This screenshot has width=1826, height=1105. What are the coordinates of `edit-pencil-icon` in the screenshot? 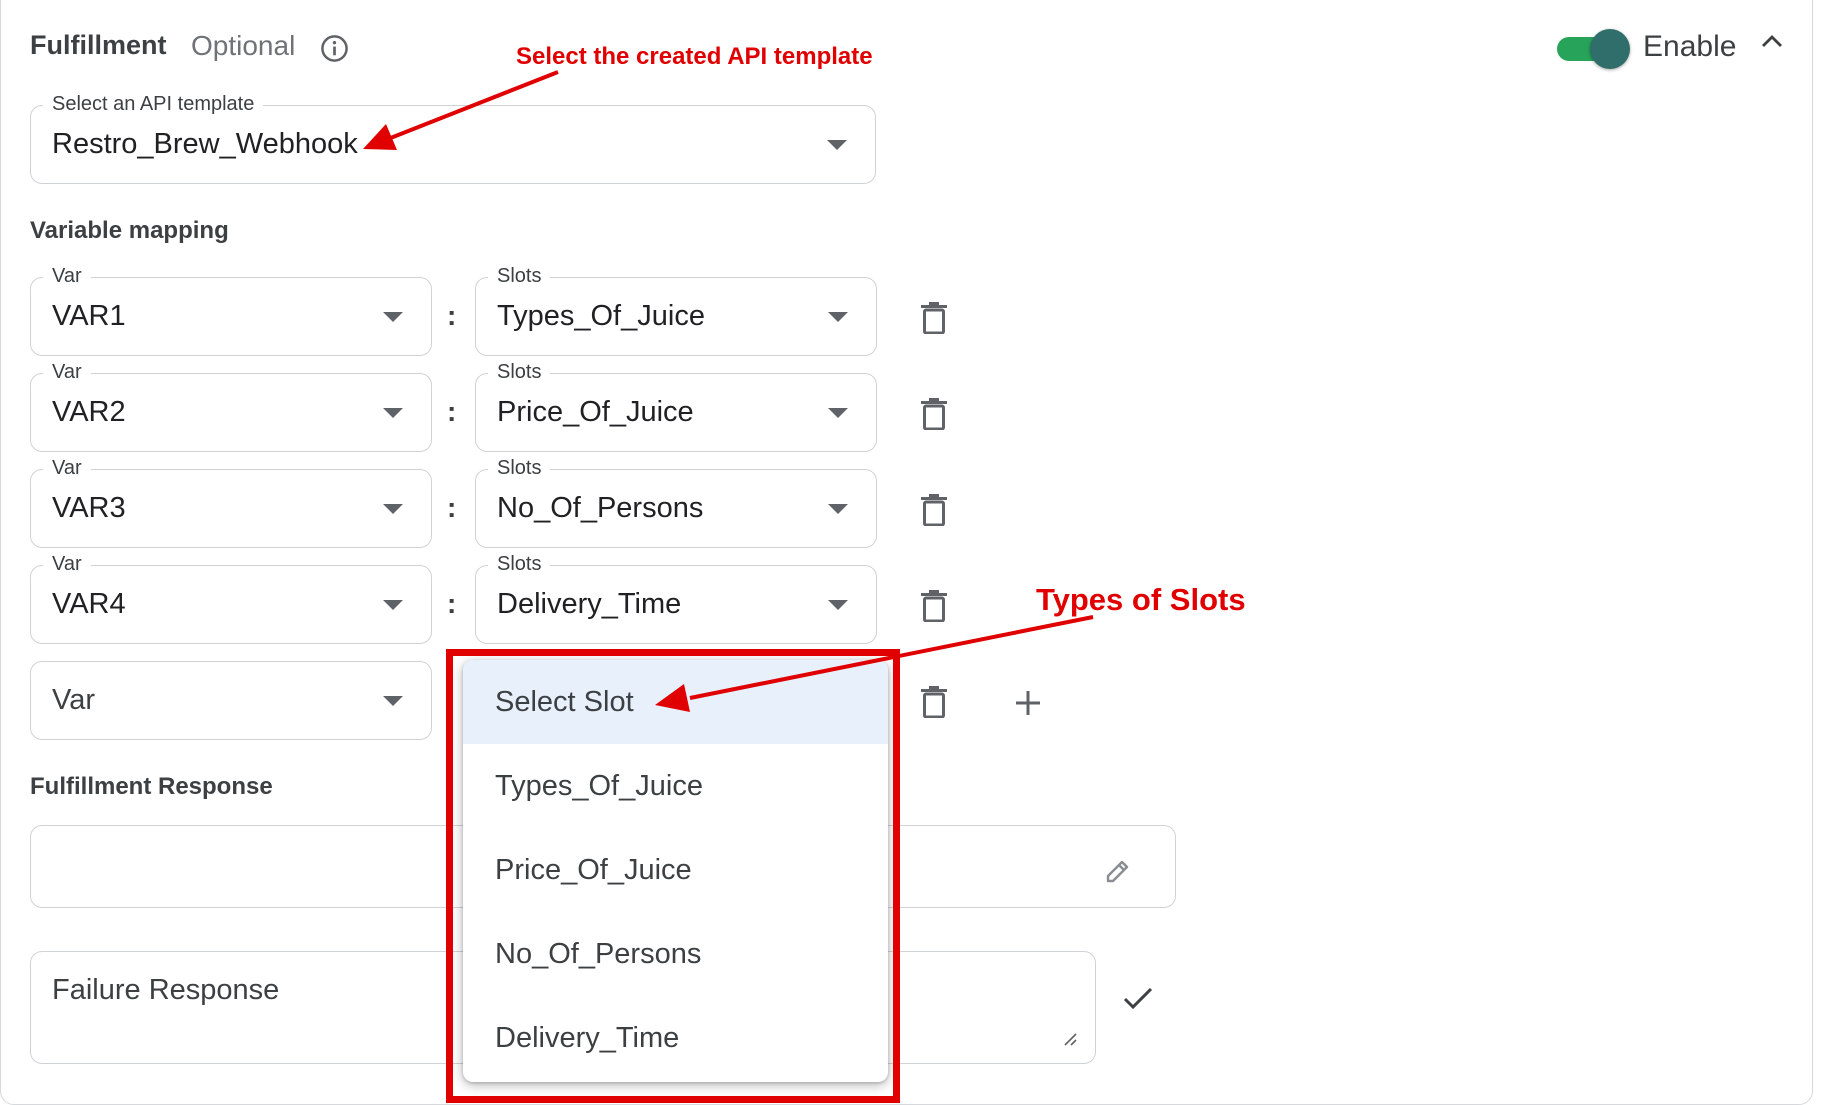 It's located at (1118, 871).